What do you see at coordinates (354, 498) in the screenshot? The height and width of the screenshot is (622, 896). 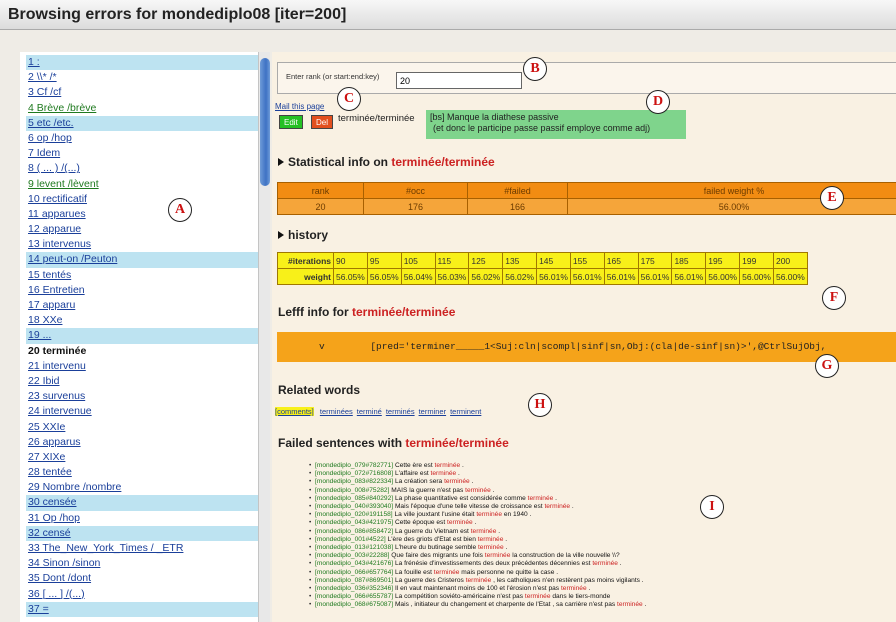 I see `sentence-id-link: [mondediplo_085#840292]` at bounding box center [354, 498].